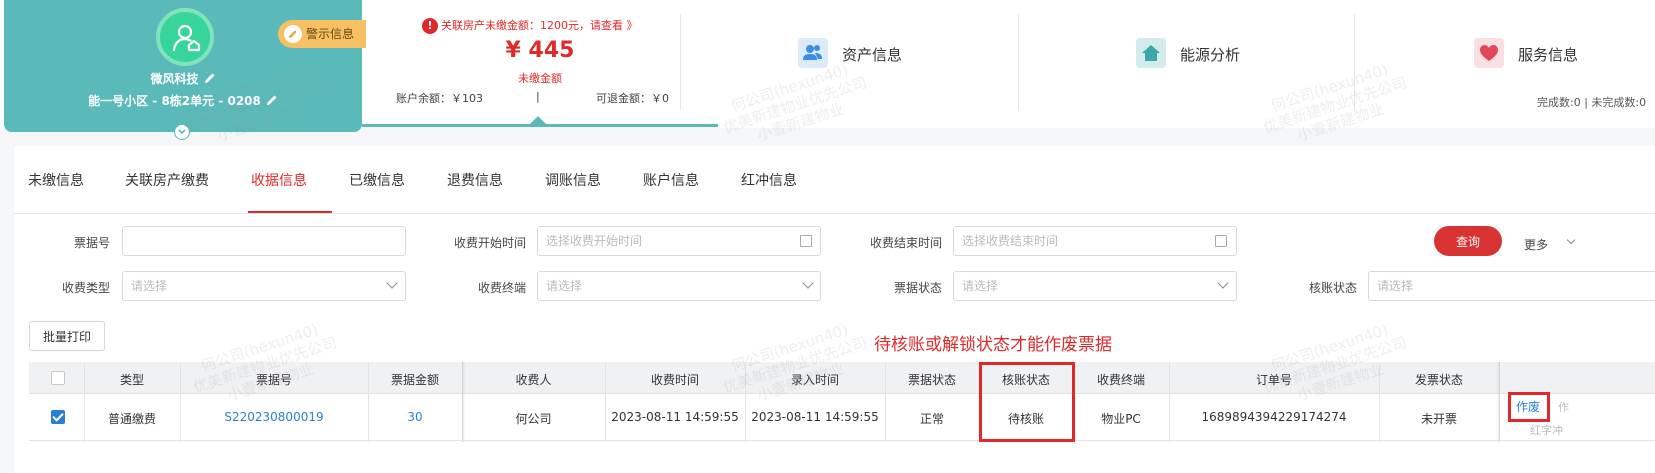 This screenshot has height=473, width=1655. What do you see at coordinates (1438, 419) in the screenshot?
I see `cell-invoice-status: 未开票` at bounding box center [1438, 419].